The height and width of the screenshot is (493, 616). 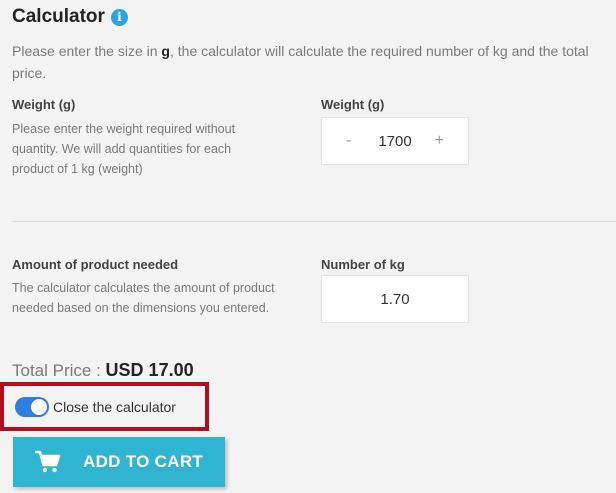 I want to click on calculator-header: Calculator i, so click(x=70, y=17).